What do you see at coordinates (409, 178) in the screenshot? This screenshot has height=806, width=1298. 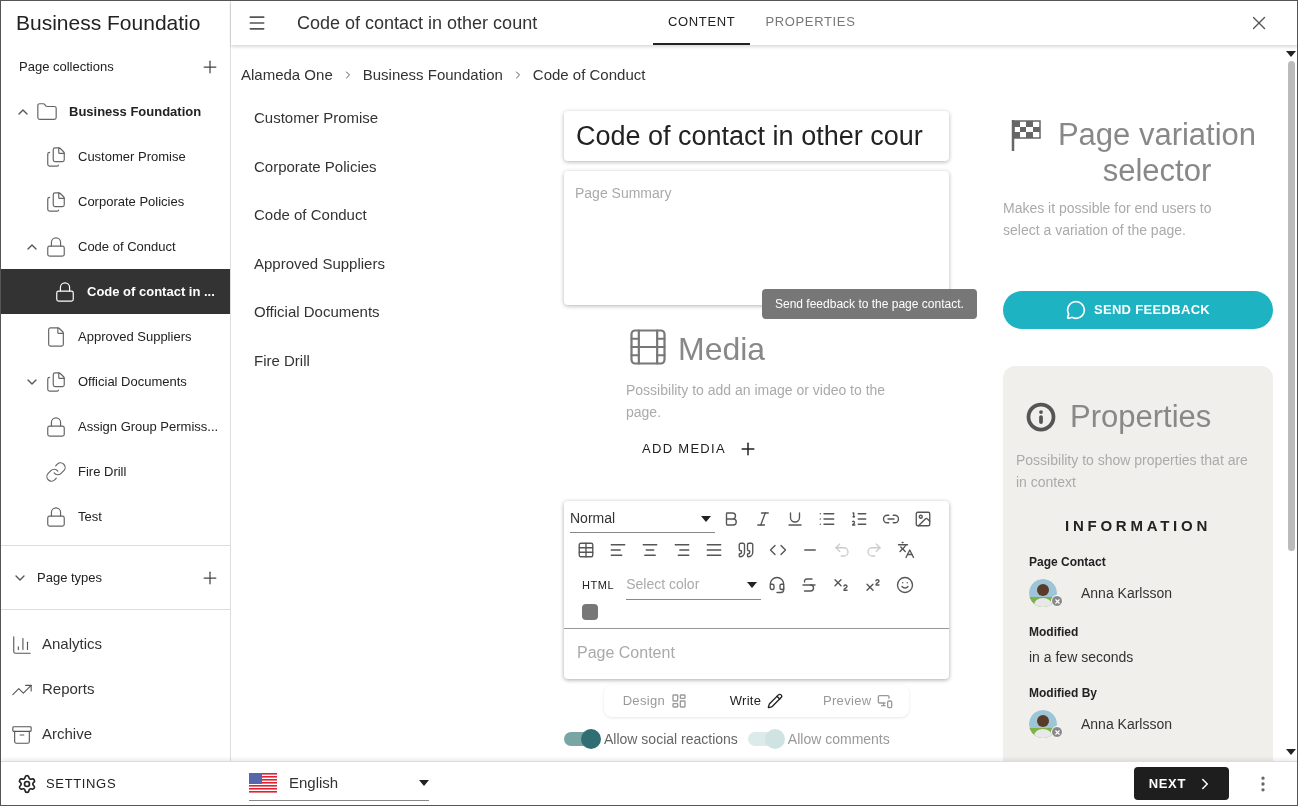 I see `page-link: Corporate Policies` at bounding box center [409, 178].